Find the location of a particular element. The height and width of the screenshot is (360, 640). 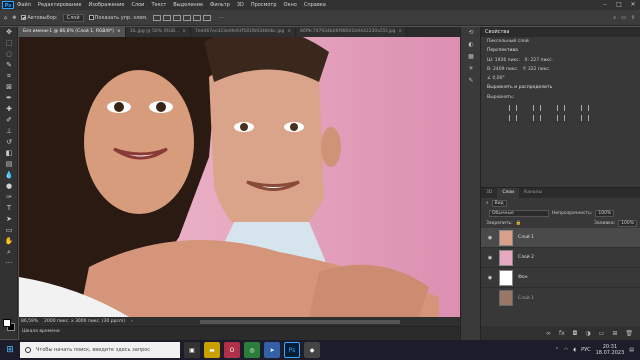

horizontal-scrollbar is located at coordinates (300, 321).